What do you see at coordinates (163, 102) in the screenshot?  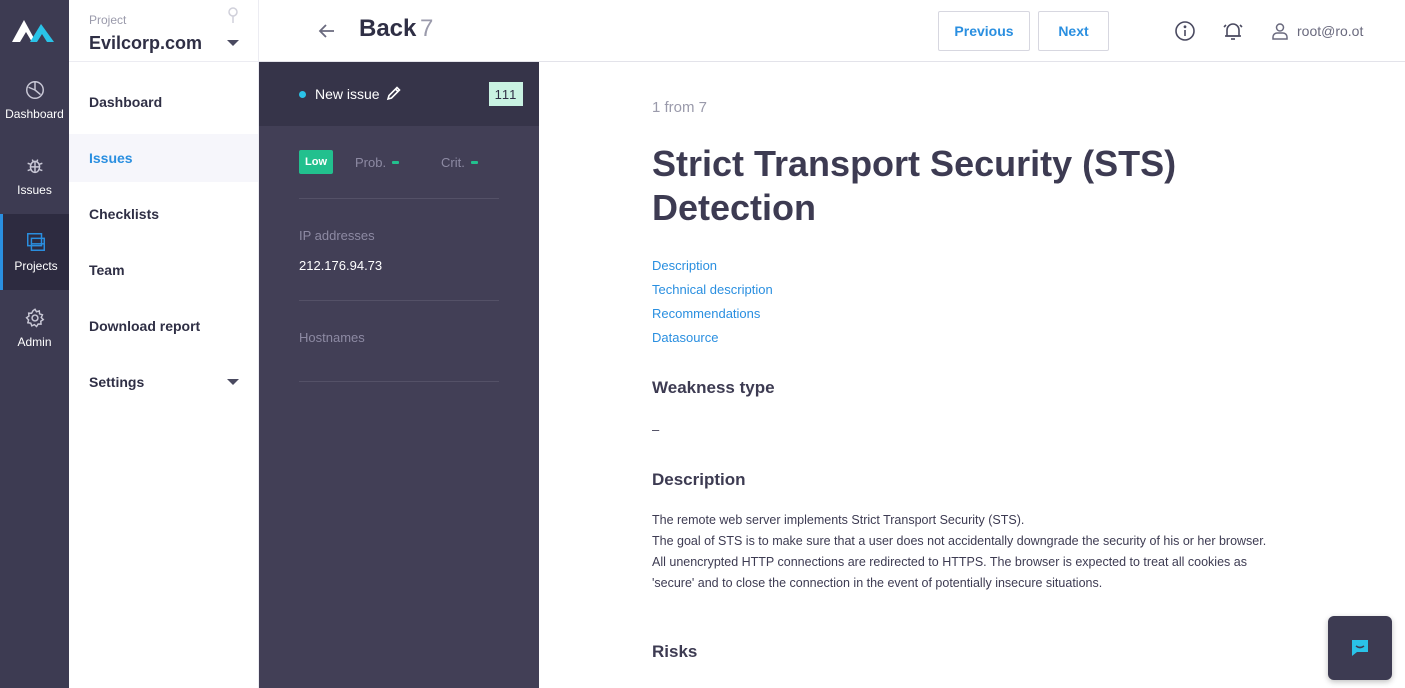 I see `nav-item-dashboard: Dashboard` at bounding box center [163, 102].